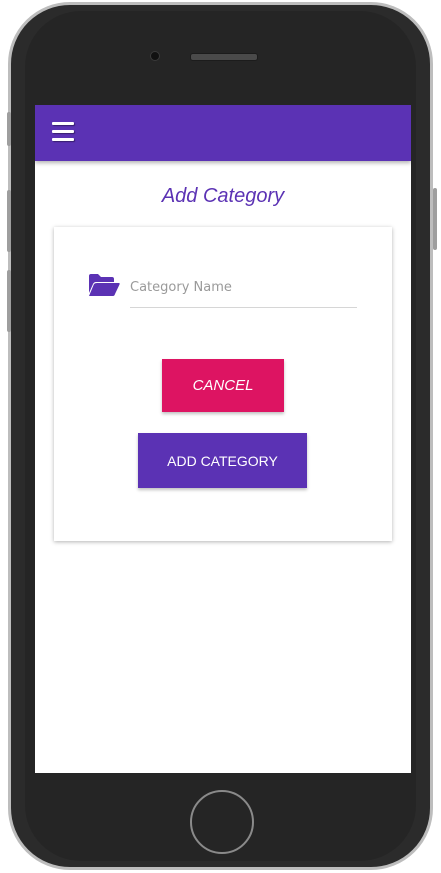 The image size is (441, 873). I want to click on speaker-grille, so click(224, 57).